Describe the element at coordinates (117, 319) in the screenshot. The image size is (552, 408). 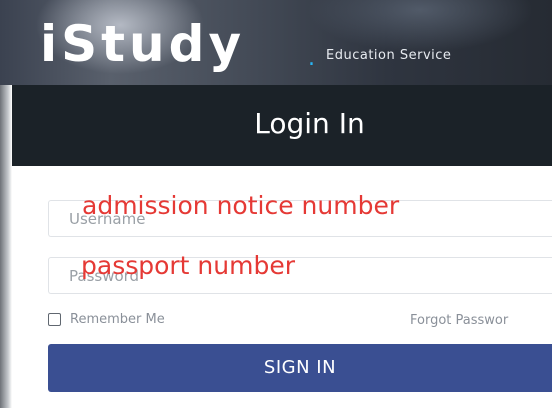
I see `remember-label: Remember Me` at that location.